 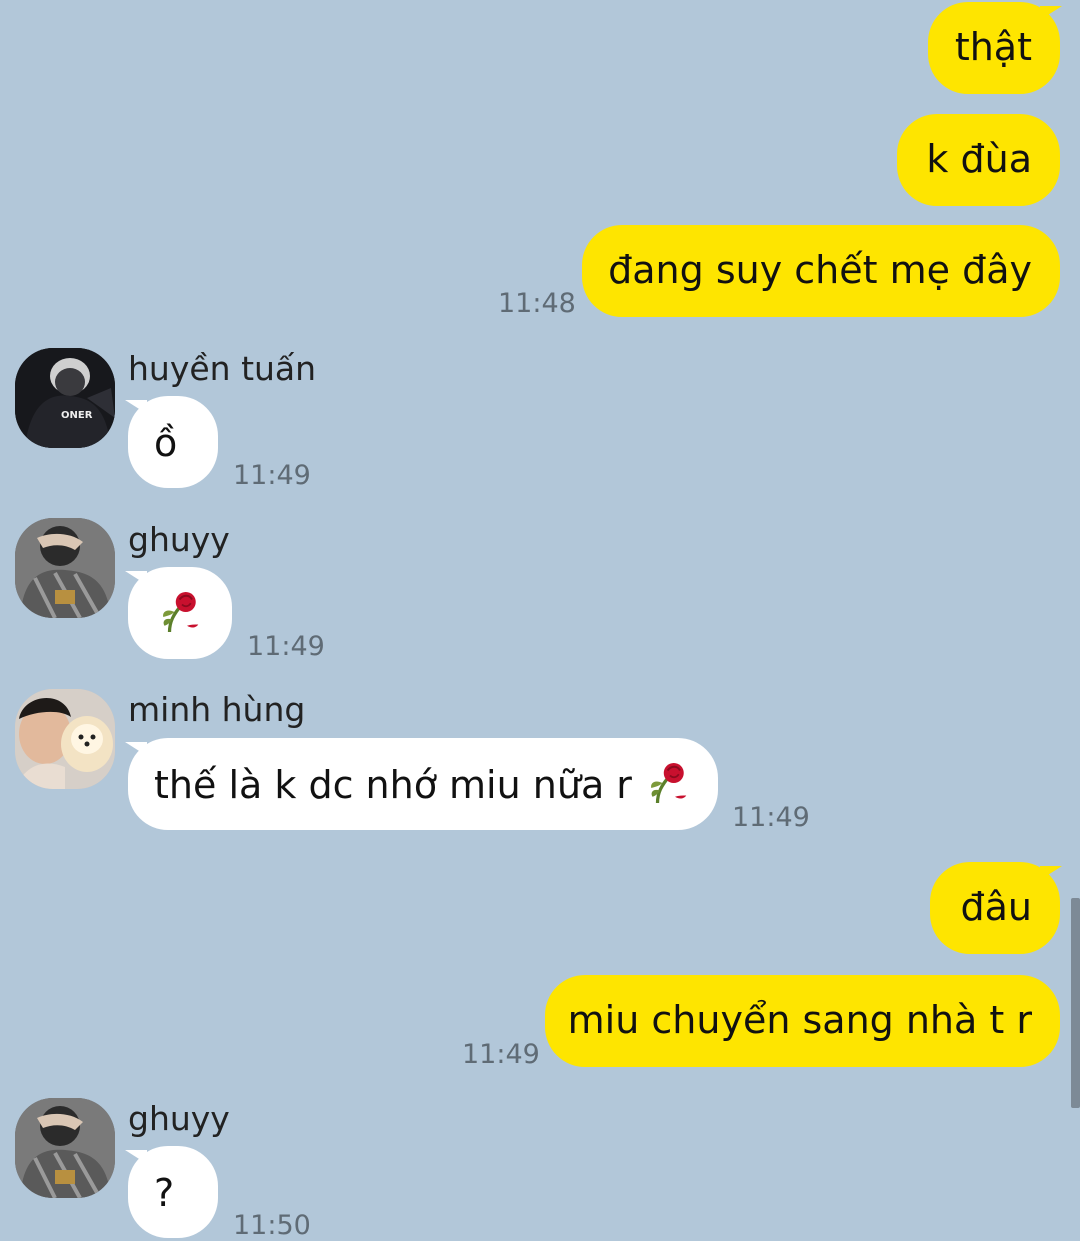 I want to click on avatar: ONER, so click(x=65, y=398).